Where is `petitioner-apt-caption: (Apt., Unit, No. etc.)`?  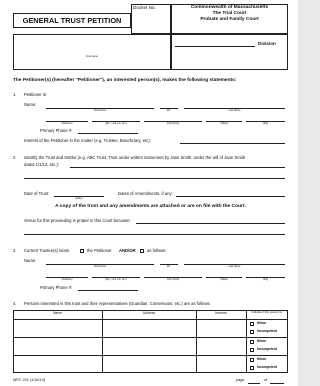 petitioner-apt-caption: (Apt., Unit, No. etc.) is located at coordinates (116, 123).